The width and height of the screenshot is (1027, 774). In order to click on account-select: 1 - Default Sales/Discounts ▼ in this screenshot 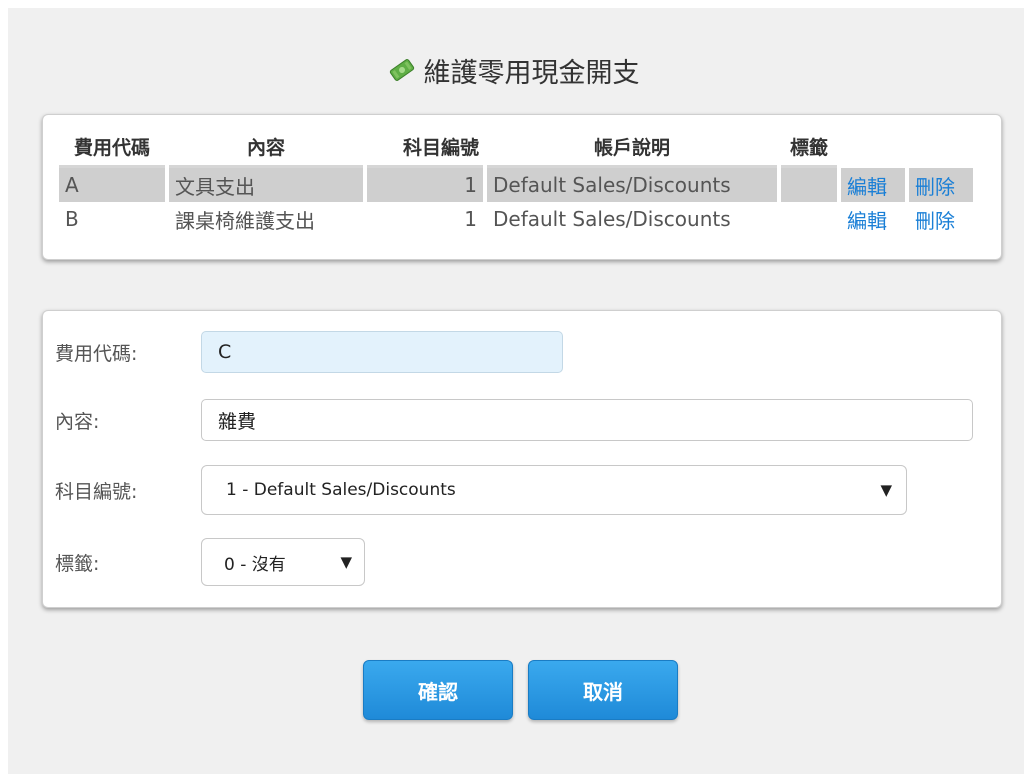, I will do `click(554, 490)`.